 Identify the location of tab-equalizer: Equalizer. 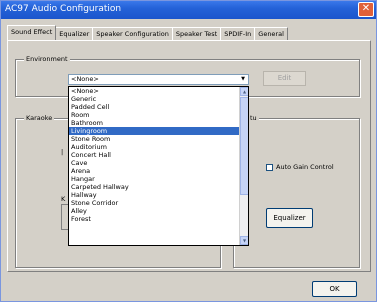
(74, 33).